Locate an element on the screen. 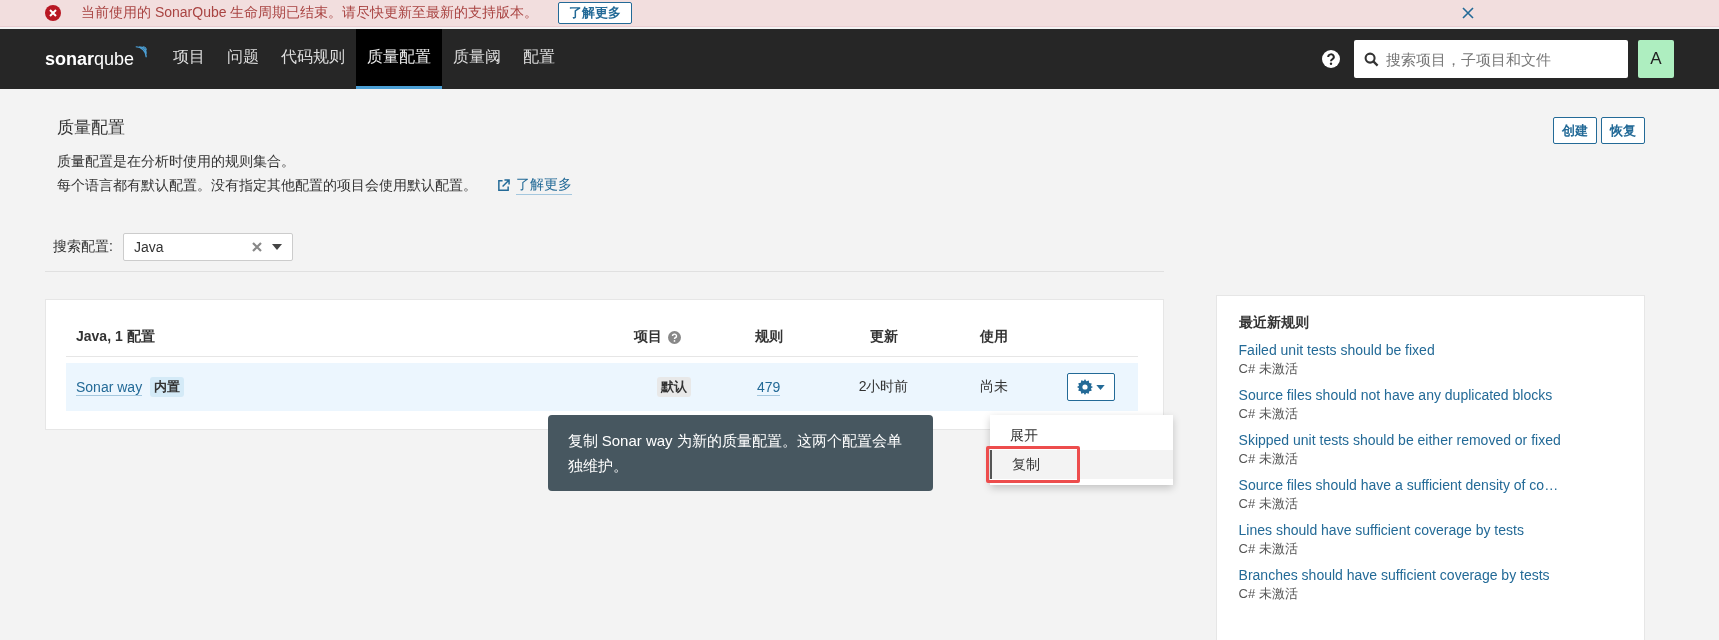  profile-select: Java is located at coordinates (207, 247).